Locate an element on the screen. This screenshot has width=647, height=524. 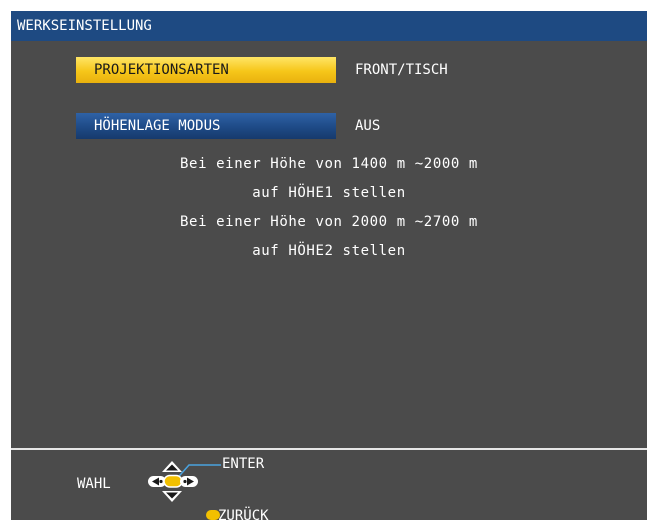
menu-value-hoehenlage-modus: AUS is located at coordinates (367, 126).